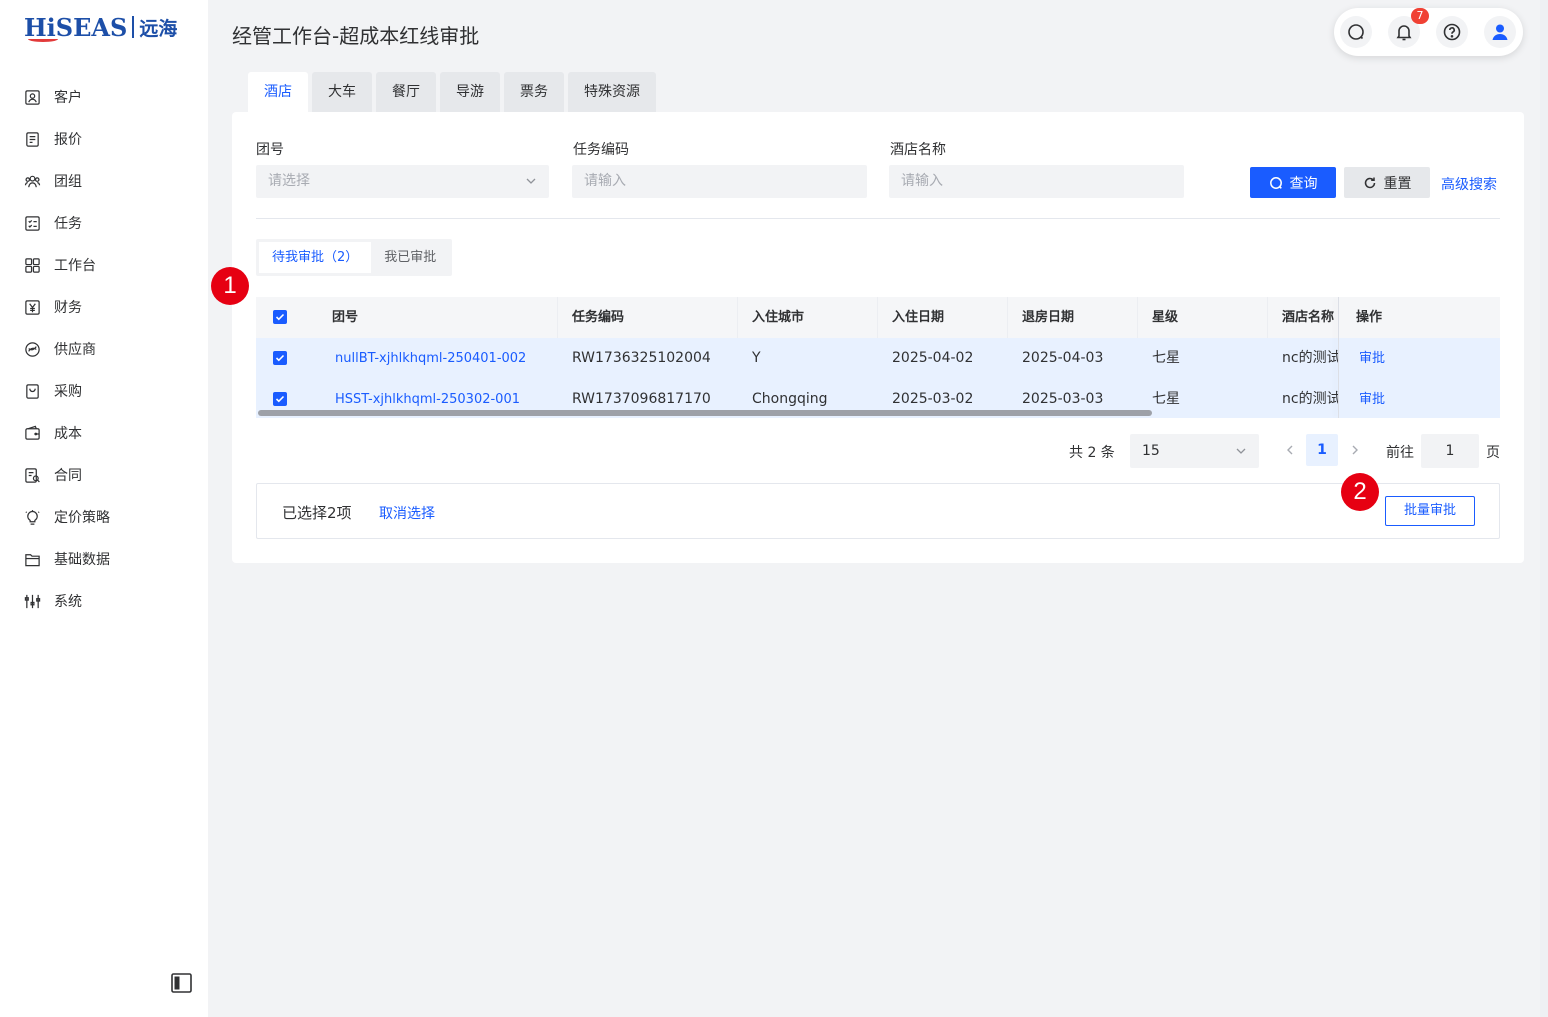 The width and height of the screenshot is (1548, 1017). What do you see at coordinates (32, 349) in the screenshot?
I see `supplier-icon` at bounding box center [32, 349].